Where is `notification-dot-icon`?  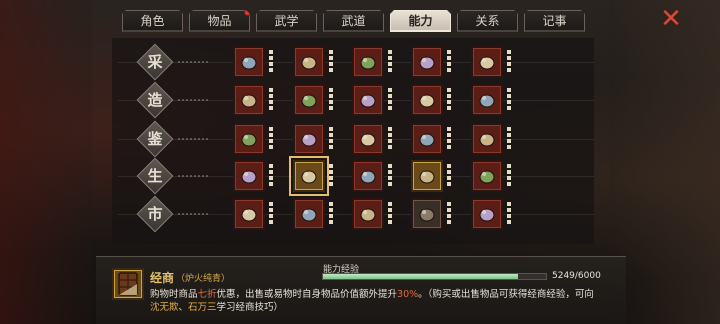
notification-dot-icon is located at coordinates (247, 12).